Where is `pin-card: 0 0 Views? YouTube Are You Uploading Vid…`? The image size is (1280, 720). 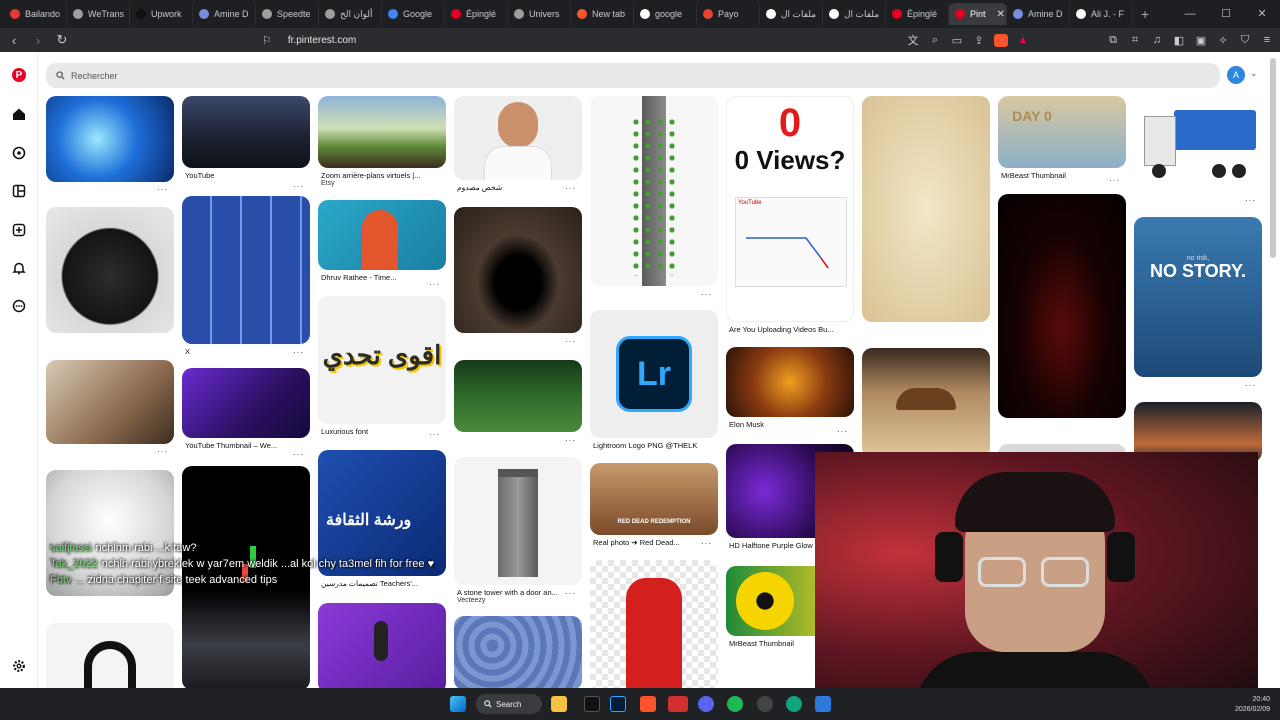
pin-card: 0 0 Views? YouTube Are You Uploading Vid… is located at coordinates (790, 215).